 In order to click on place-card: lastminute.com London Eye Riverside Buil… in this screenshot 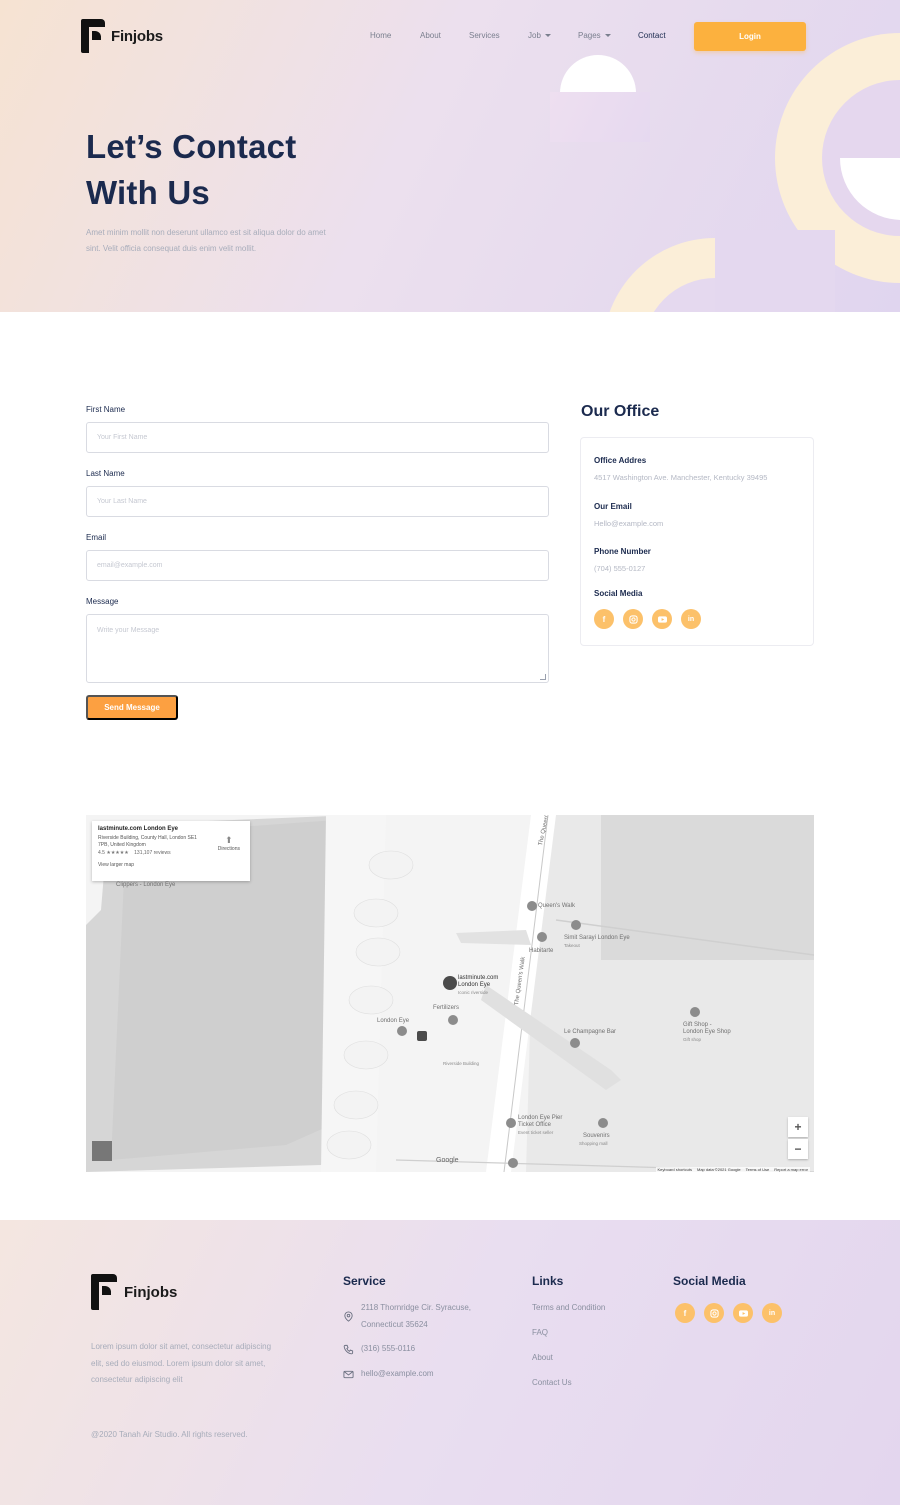, I will do `click(171, 851)`.